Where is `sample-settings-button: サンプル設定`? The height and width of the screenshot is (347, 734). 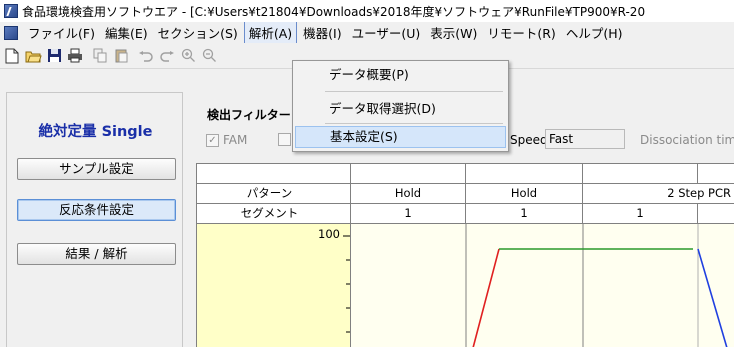 sample-settings-button: サンプル設定 is located at coordinates (96, 169).